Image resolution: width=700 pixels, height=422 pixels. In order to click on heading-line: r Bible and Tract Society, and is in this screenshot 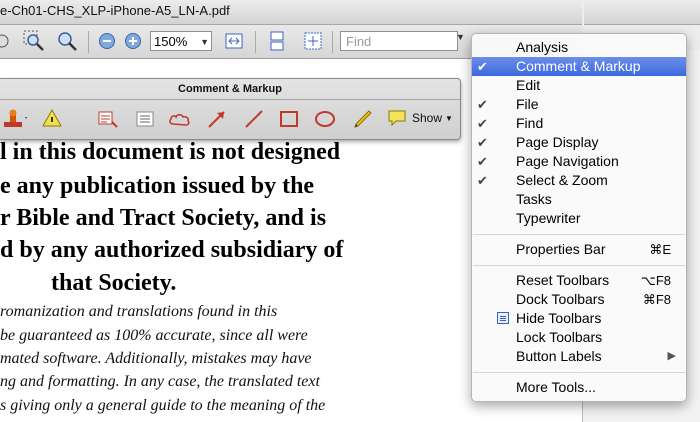, I will do `click(163, 218)`.